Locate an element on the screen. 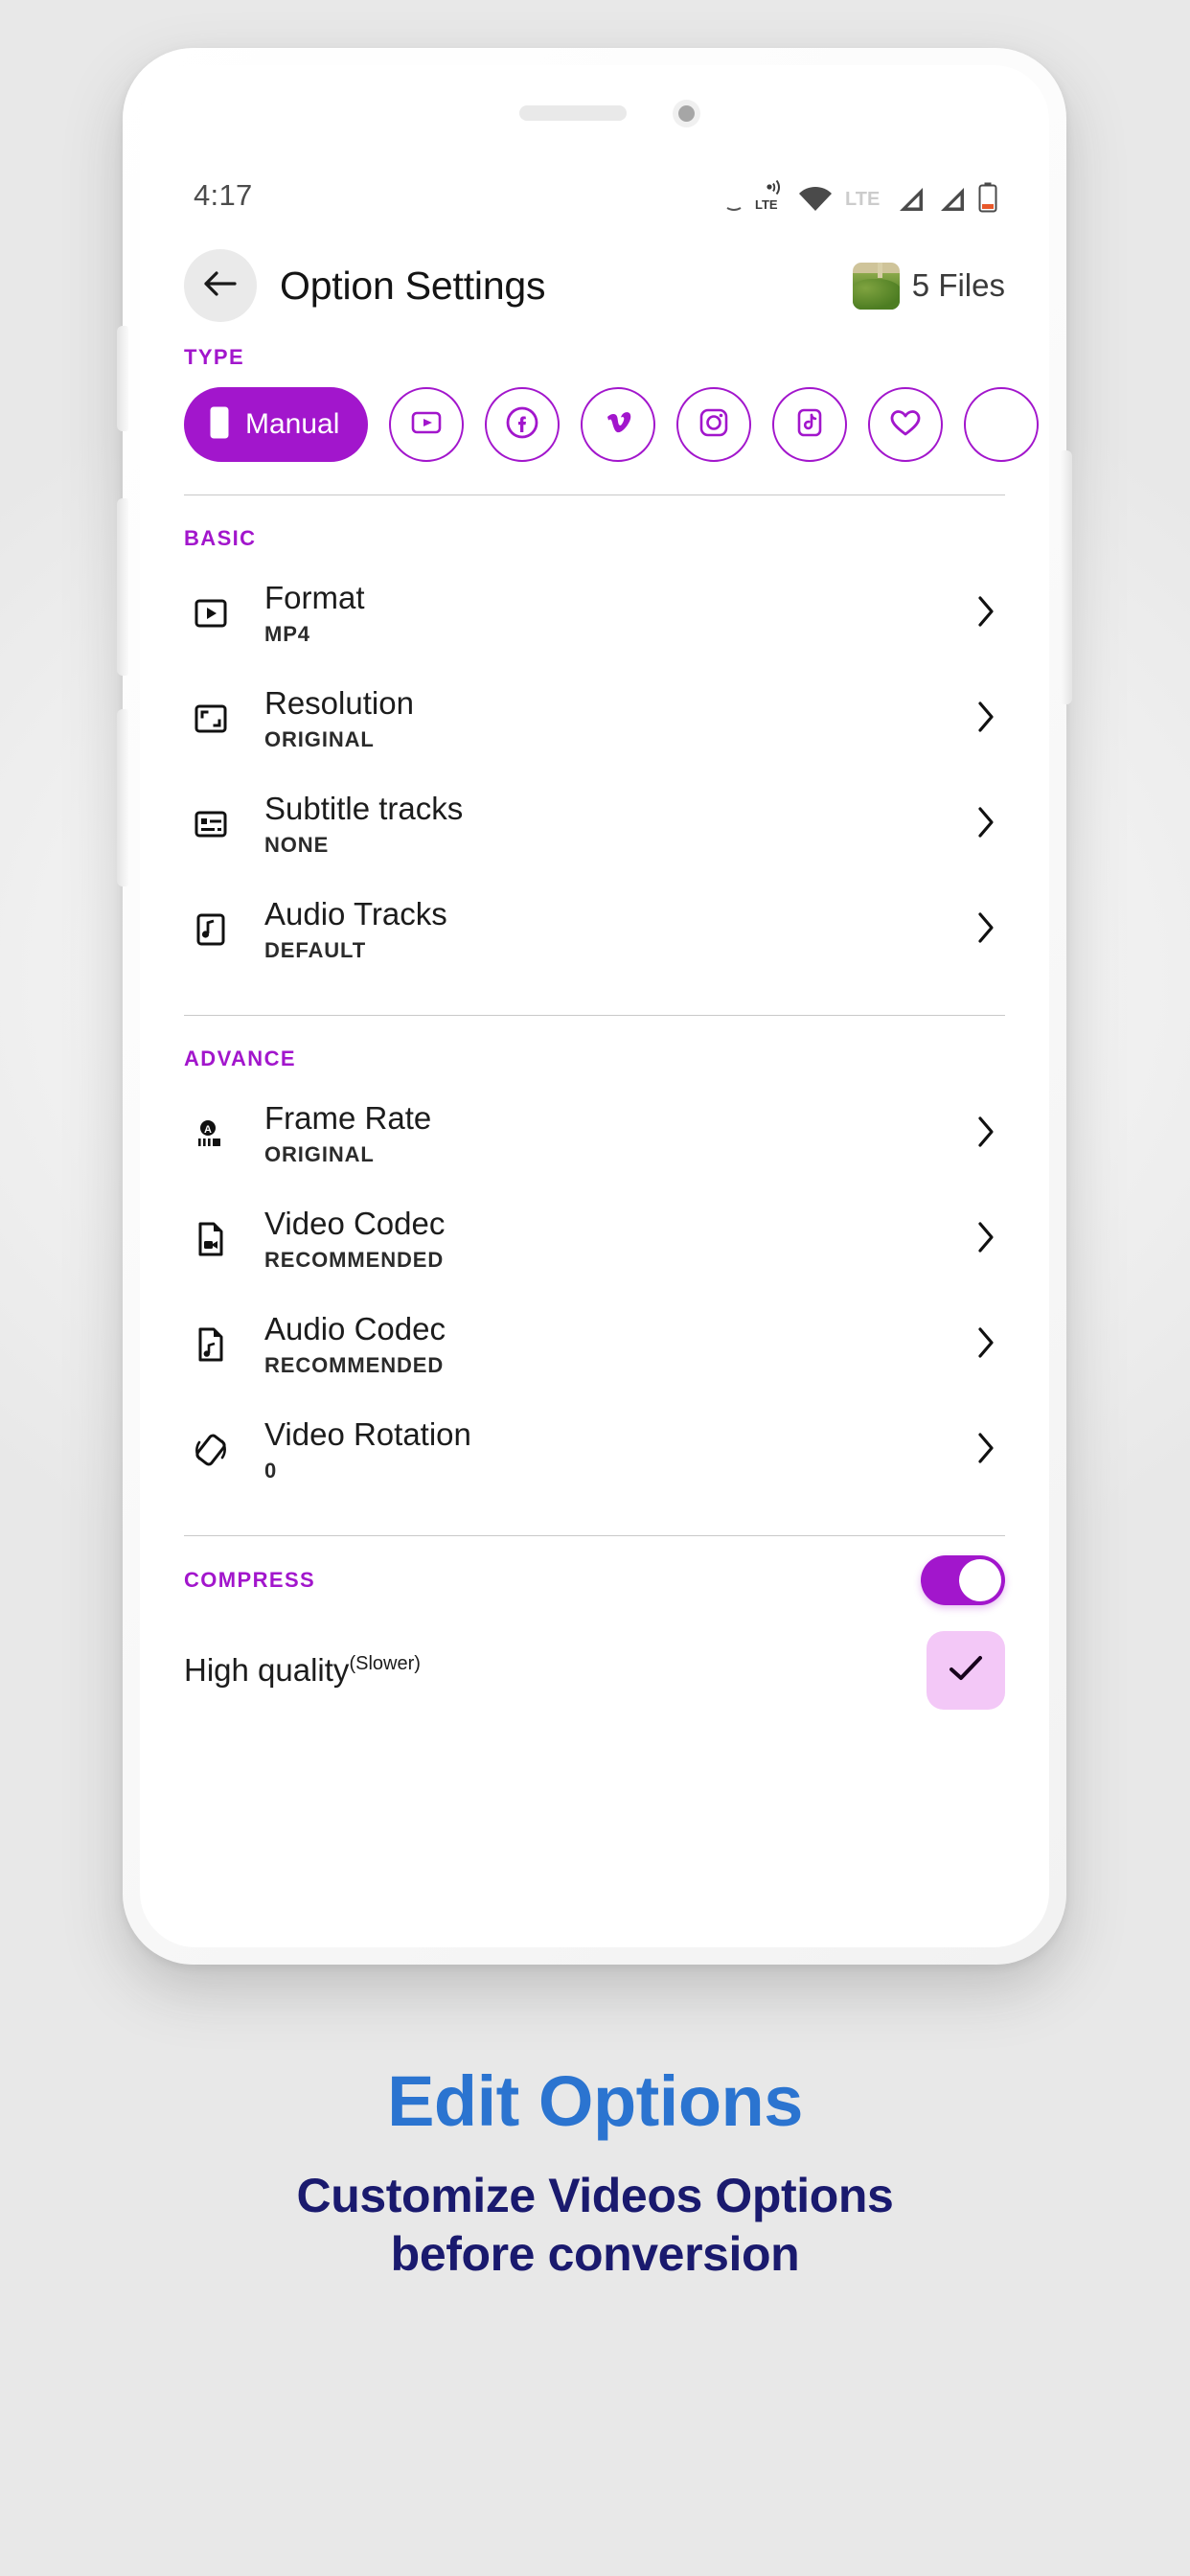  back-arrow-icon is located at coordinates (221, 286).